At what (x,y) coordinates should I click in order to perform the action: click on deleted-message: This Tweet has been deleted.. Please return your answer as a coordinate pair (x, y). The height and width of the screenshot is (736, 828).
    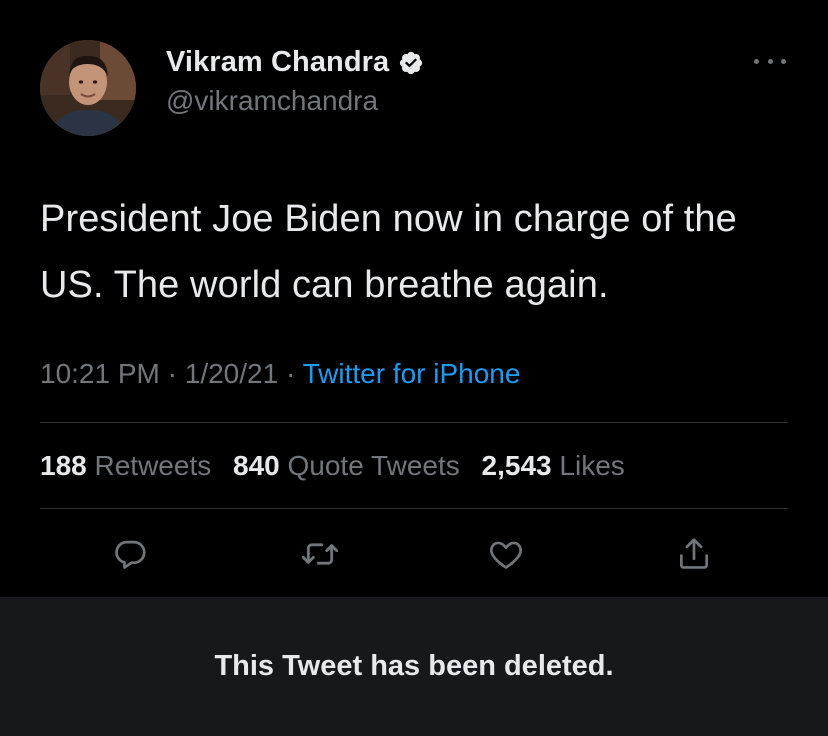
    Looking at the image, I should click on (414, 666).